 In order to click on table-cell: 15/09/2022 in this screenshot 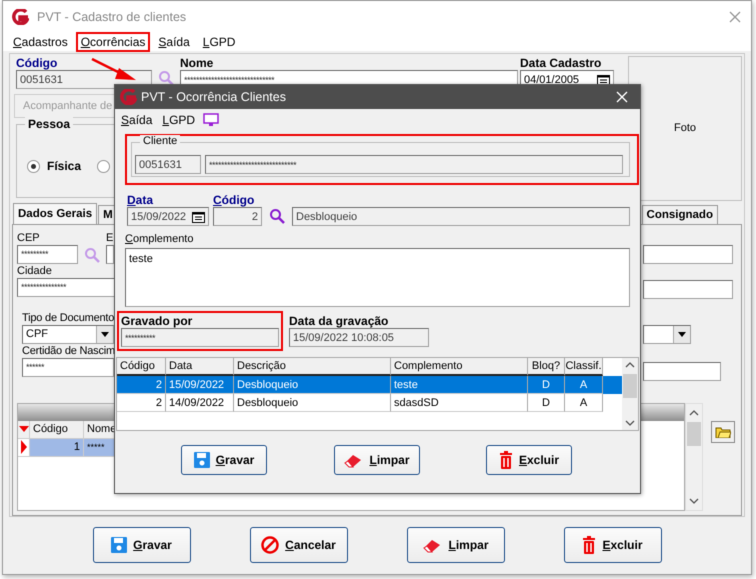, I will do `click(200, 385)`.